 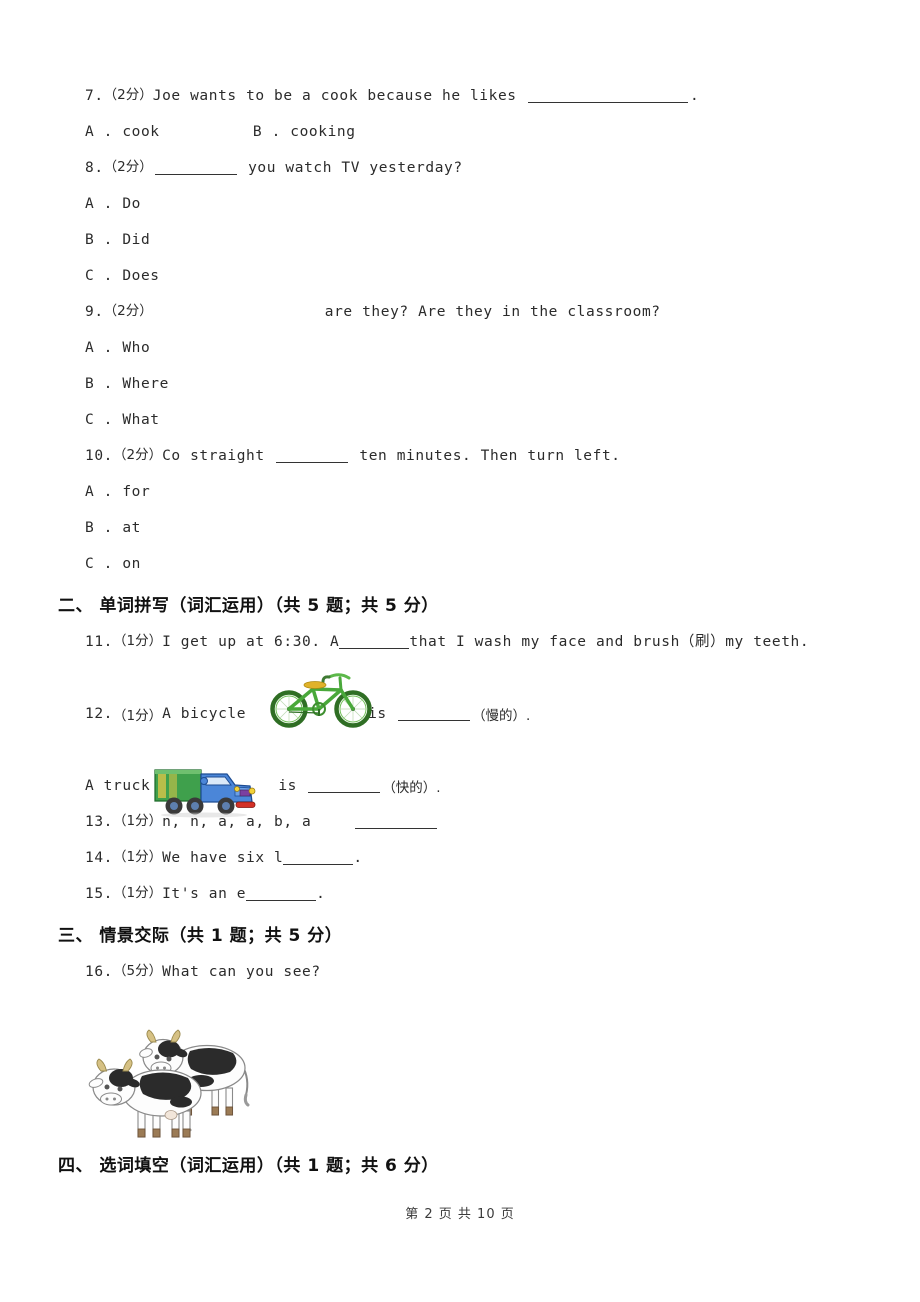 I want to click on question-9-option-c: C . What, so click(x=502, y=420).